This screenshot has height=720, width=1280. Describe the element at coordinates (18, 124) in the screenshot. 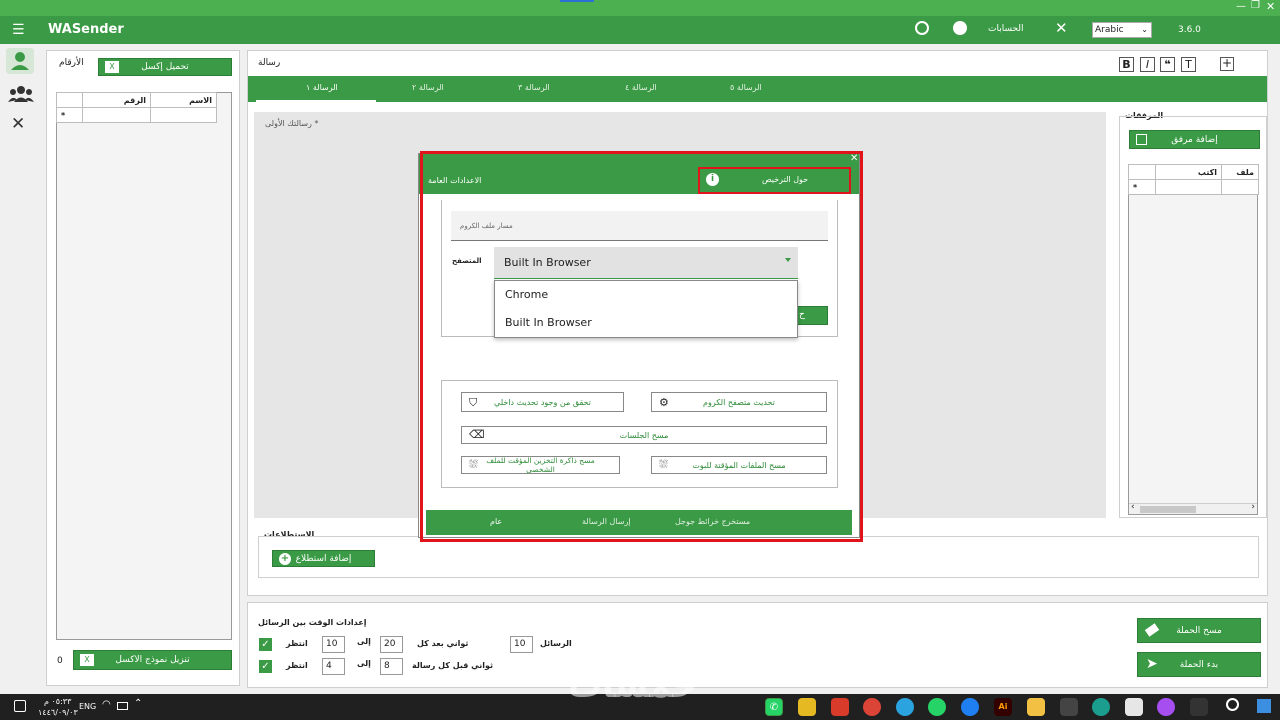

I see `sidebar-item-tools: ✕` at that location.